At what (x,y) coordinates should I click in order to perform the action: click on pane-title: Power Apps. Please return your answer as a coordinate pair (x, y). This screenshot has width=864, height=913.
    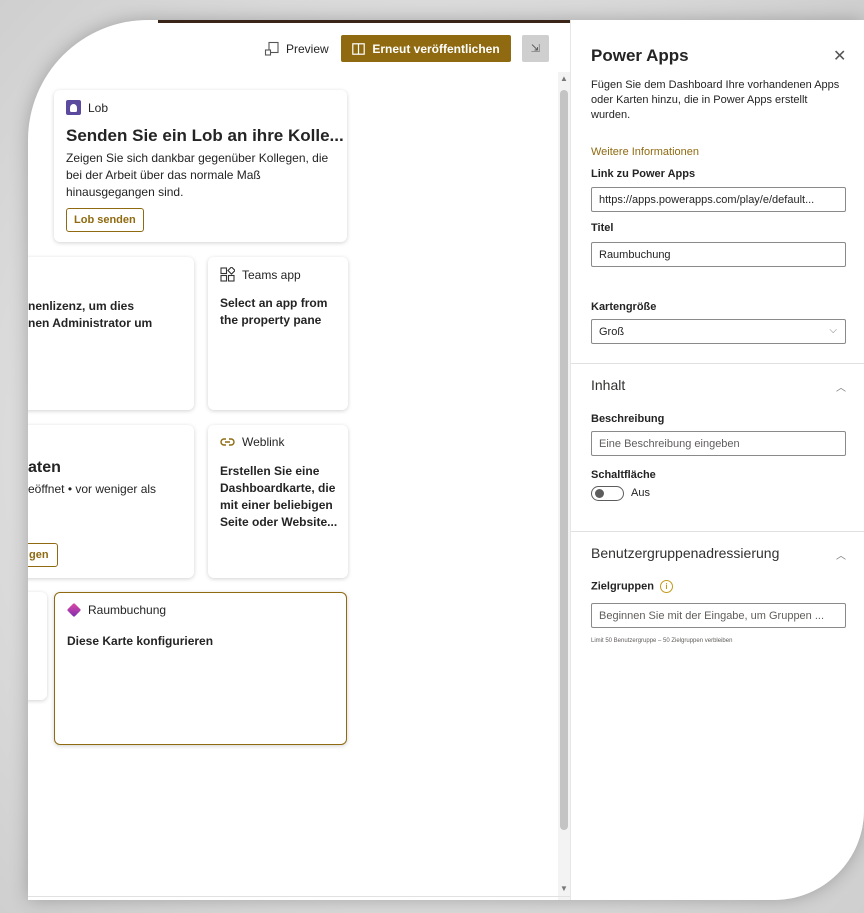
    Looking at the image, I should click on (640, 55).